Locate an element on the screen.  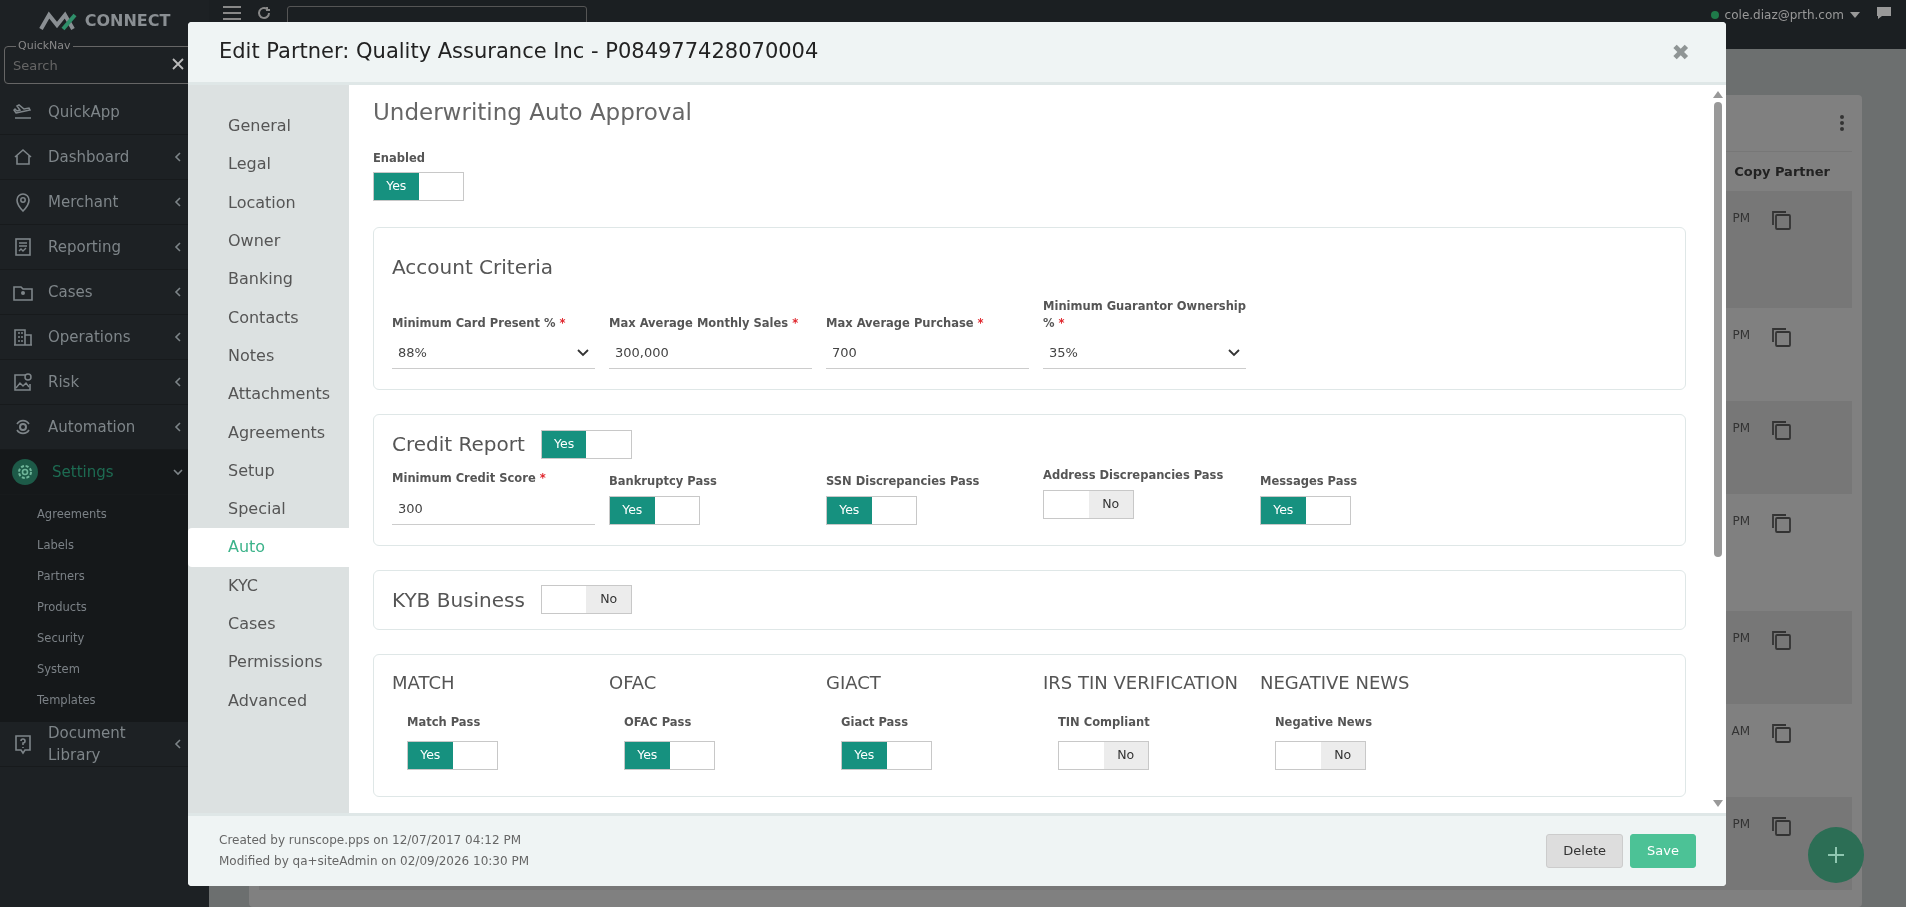
plus-icon is located at coordinates (1836, 855).